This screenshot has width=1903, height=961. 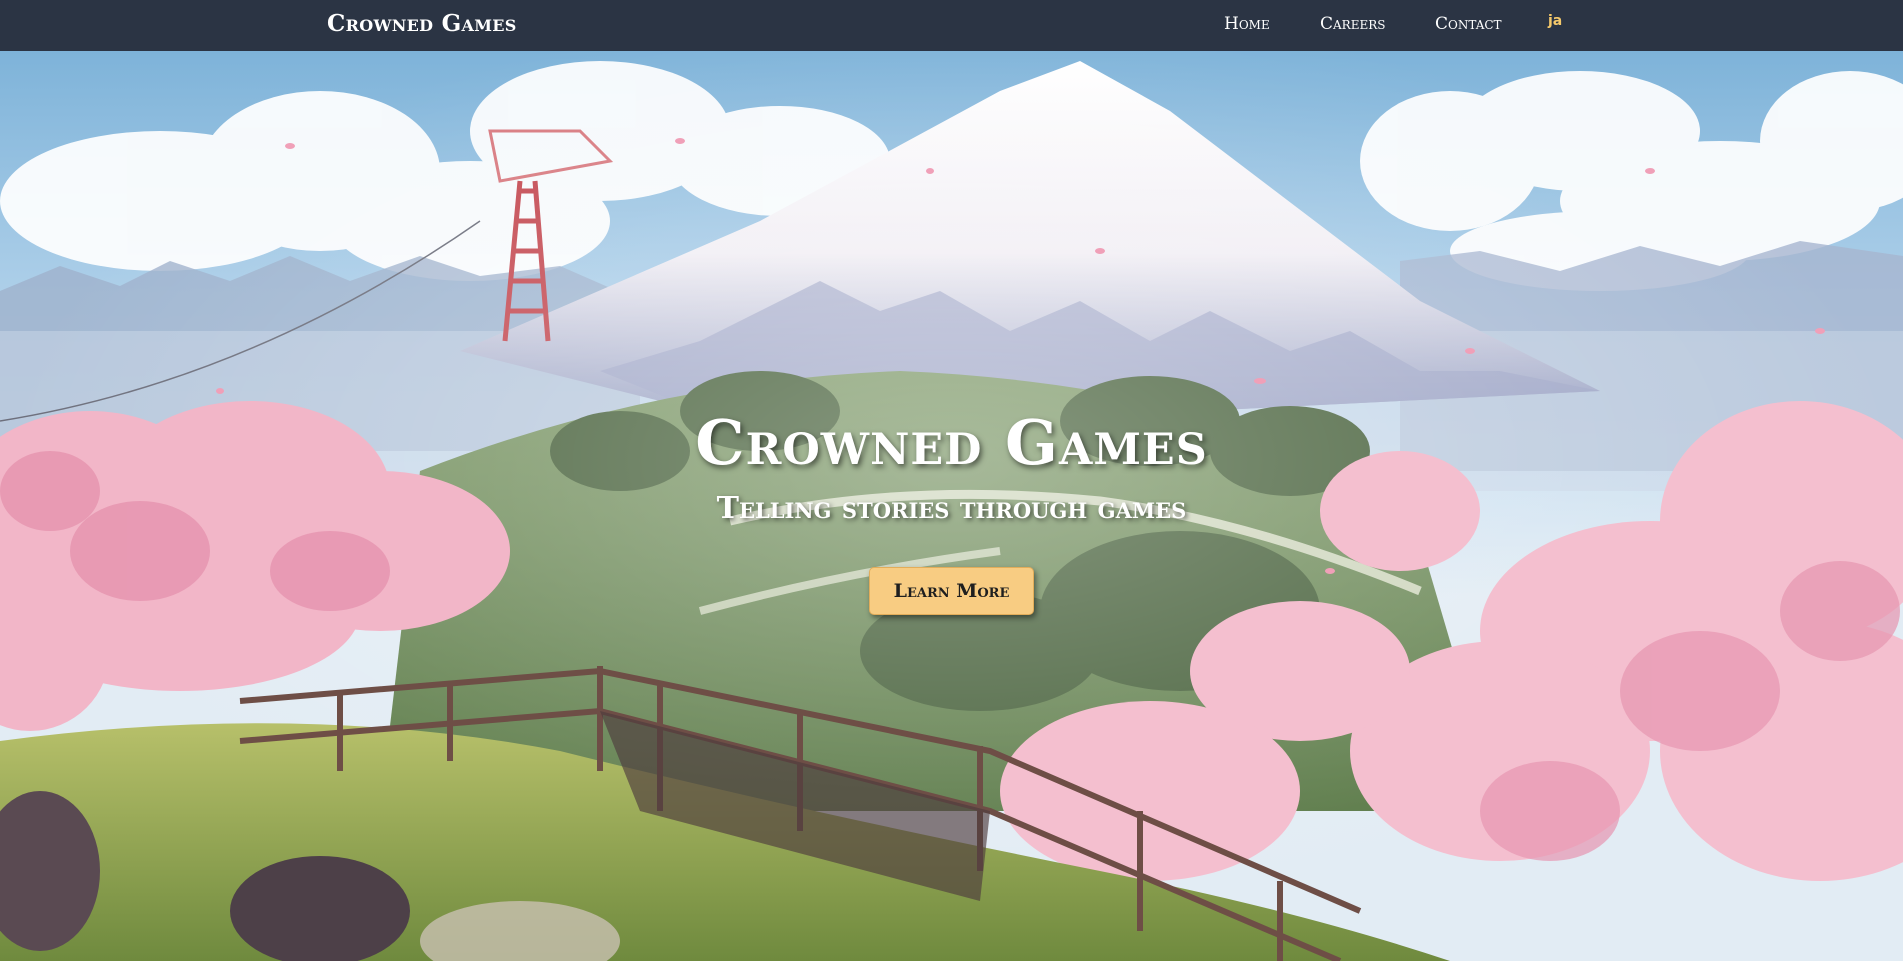 What do you see at coordinates (422, 23) in the screenshot?
I see `brand-logo-link: Crowned Games` at bounding box center [422, 23].